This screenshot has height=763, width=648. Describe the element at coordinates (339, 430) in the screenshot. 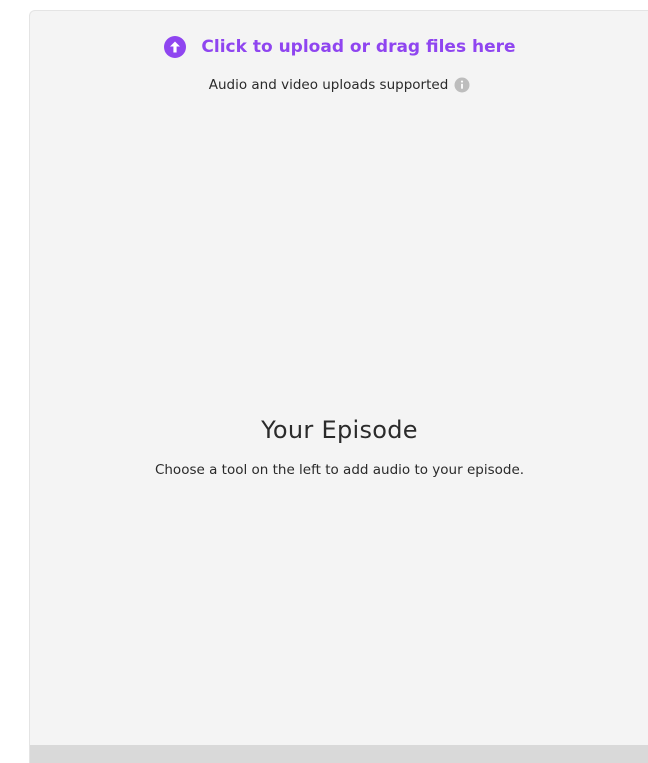

I see `episode-title: Your Episode` at that location.